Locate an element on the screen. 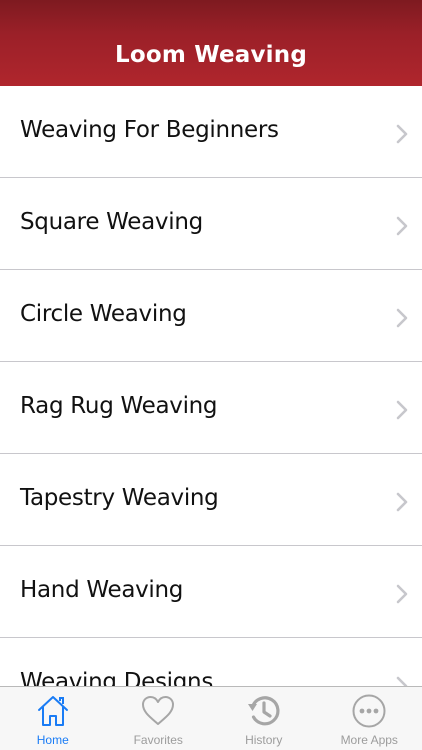  tab-label: History is located at coordinates (264, 740).